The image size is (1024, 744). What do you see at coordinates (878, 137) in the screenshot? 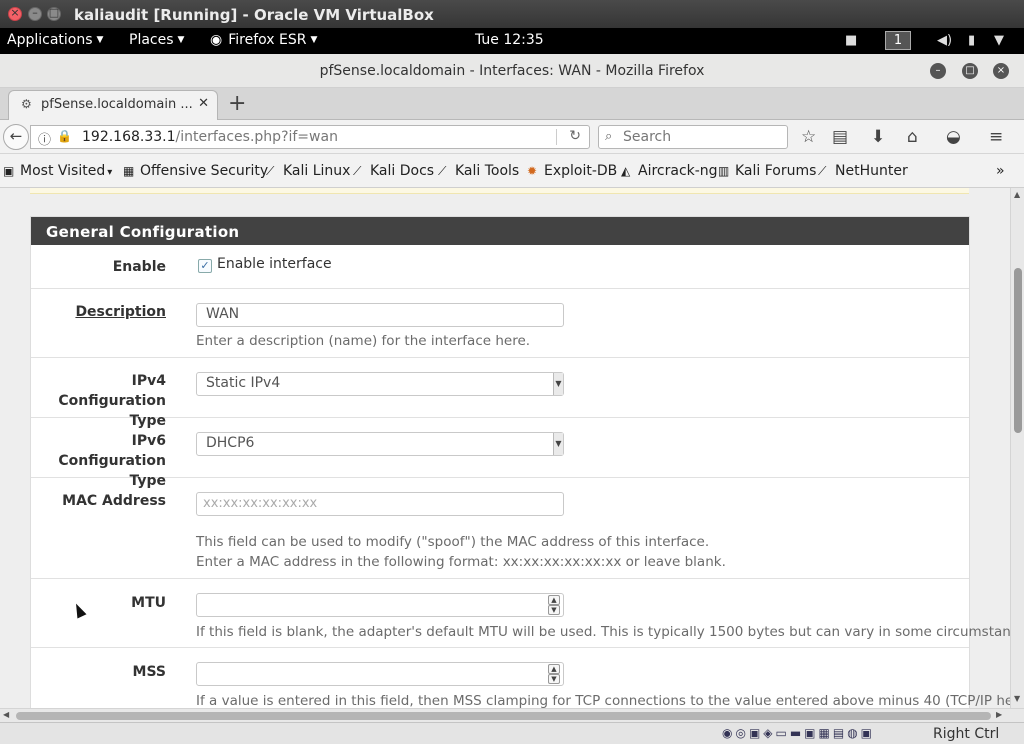
I see `download-icon: ⬇` at bounding box center [878, 137].